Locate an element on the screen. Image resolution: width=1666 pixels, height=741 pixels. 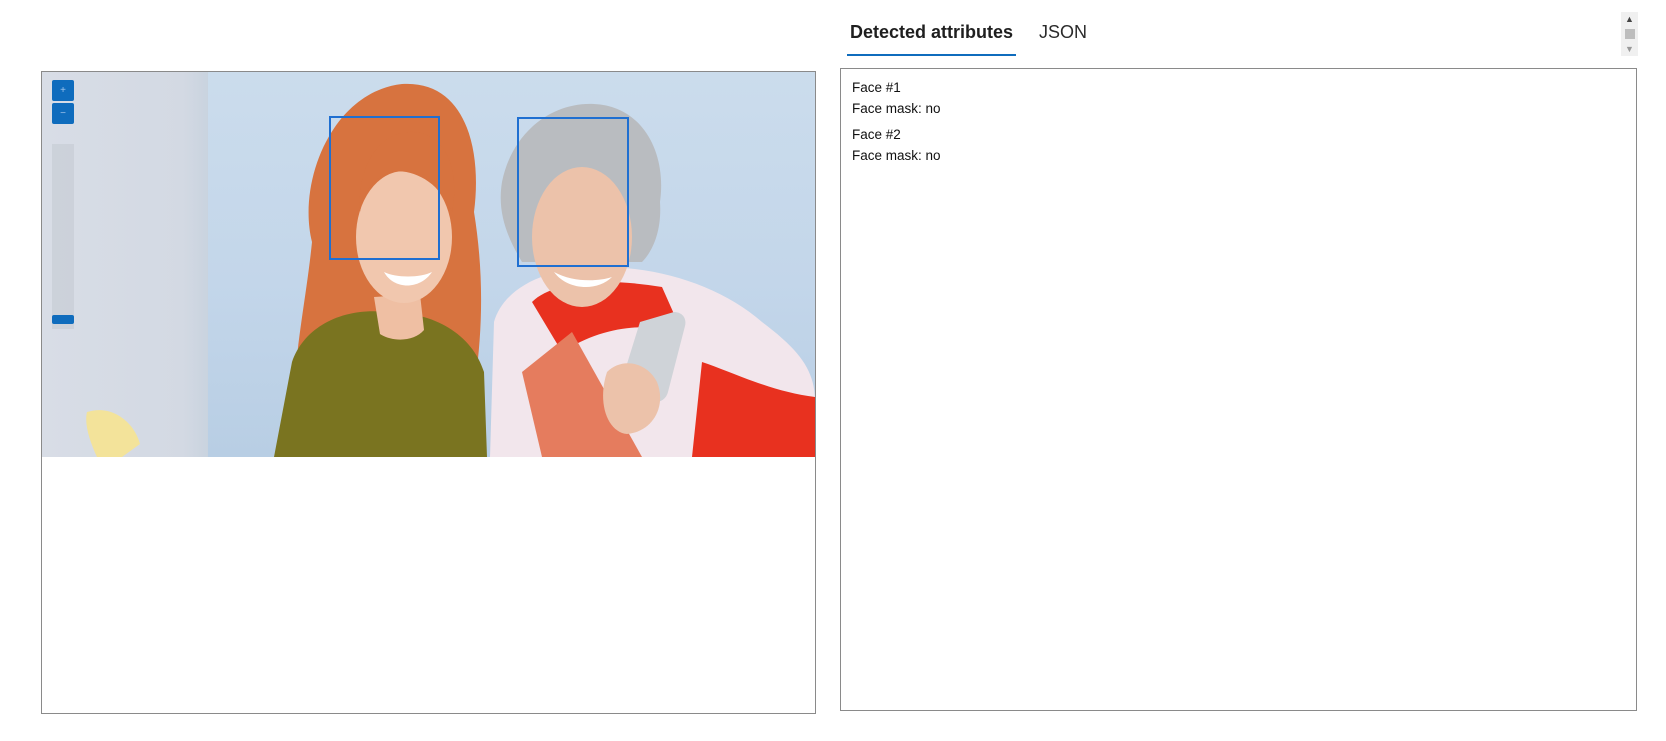
scrollbar-thumb is located at coordinates (1630, 34).